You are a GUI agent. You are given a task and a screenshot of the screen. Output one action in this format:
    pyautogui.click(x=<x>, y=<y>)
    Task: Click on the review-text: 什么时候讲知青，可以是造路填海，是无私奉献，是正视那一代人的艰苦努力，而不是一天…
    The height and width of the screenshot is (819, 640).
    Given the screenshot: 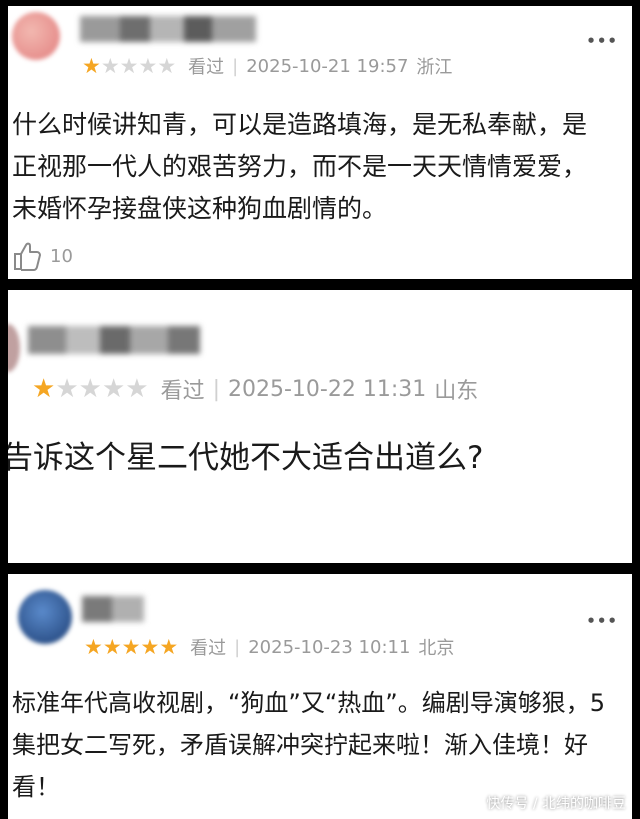 What is the action you would take?
    pyautogui.click(x=300, y=166)
    